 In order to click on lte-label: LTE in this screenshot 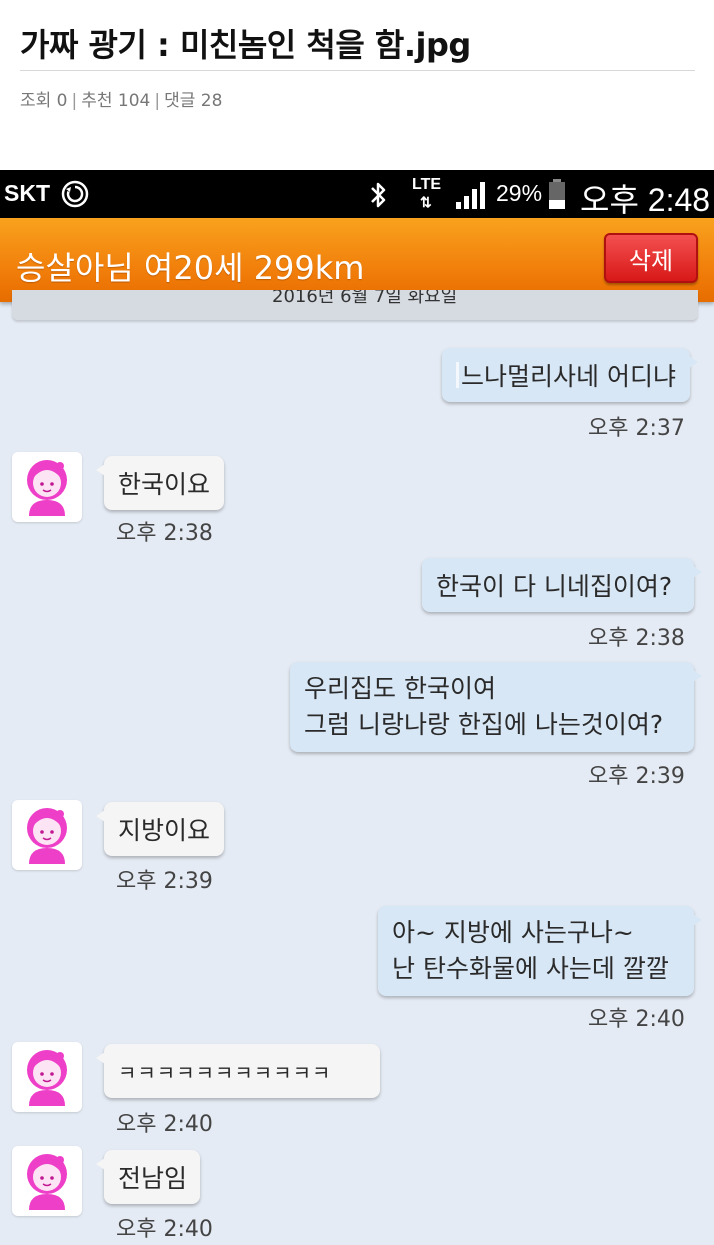, I will do `click(427, 184)`.